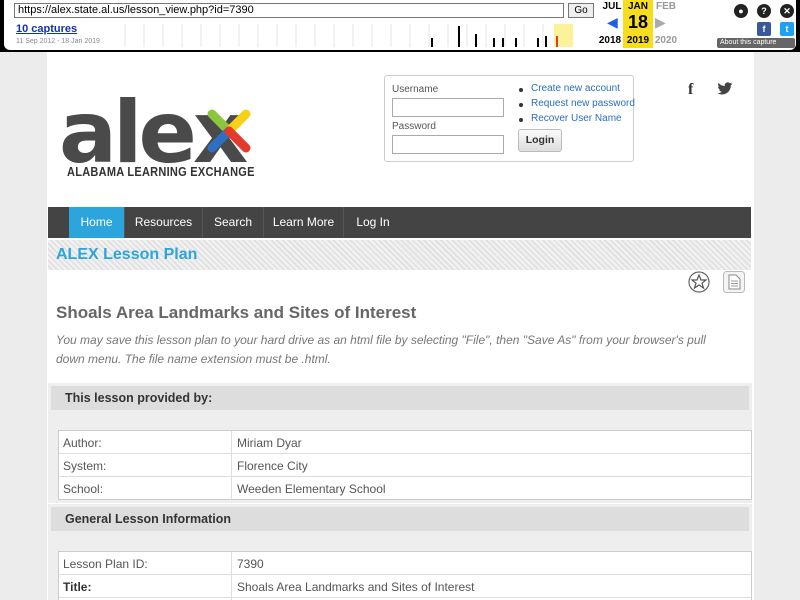 This screenshot has height=600, width=800. Describe the element at coordinates (414, 126) in the screenshot. I see `password-label: Password` at that location.